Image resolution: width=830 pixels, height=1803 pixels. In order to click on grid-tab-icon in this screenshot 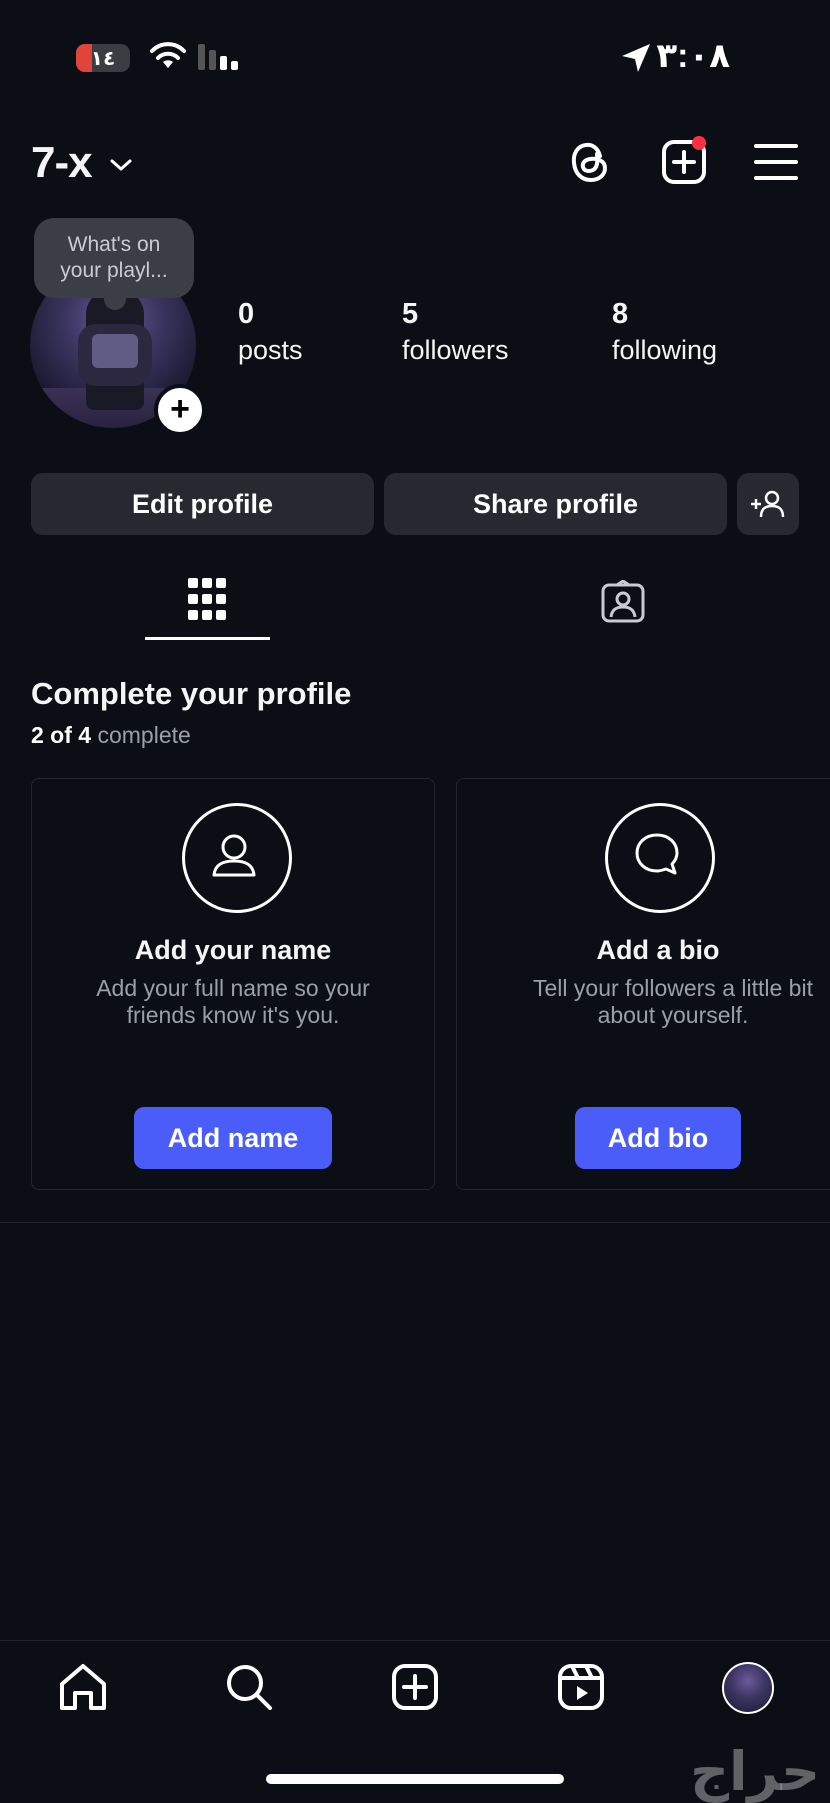, I will do `click(207, 600)`.